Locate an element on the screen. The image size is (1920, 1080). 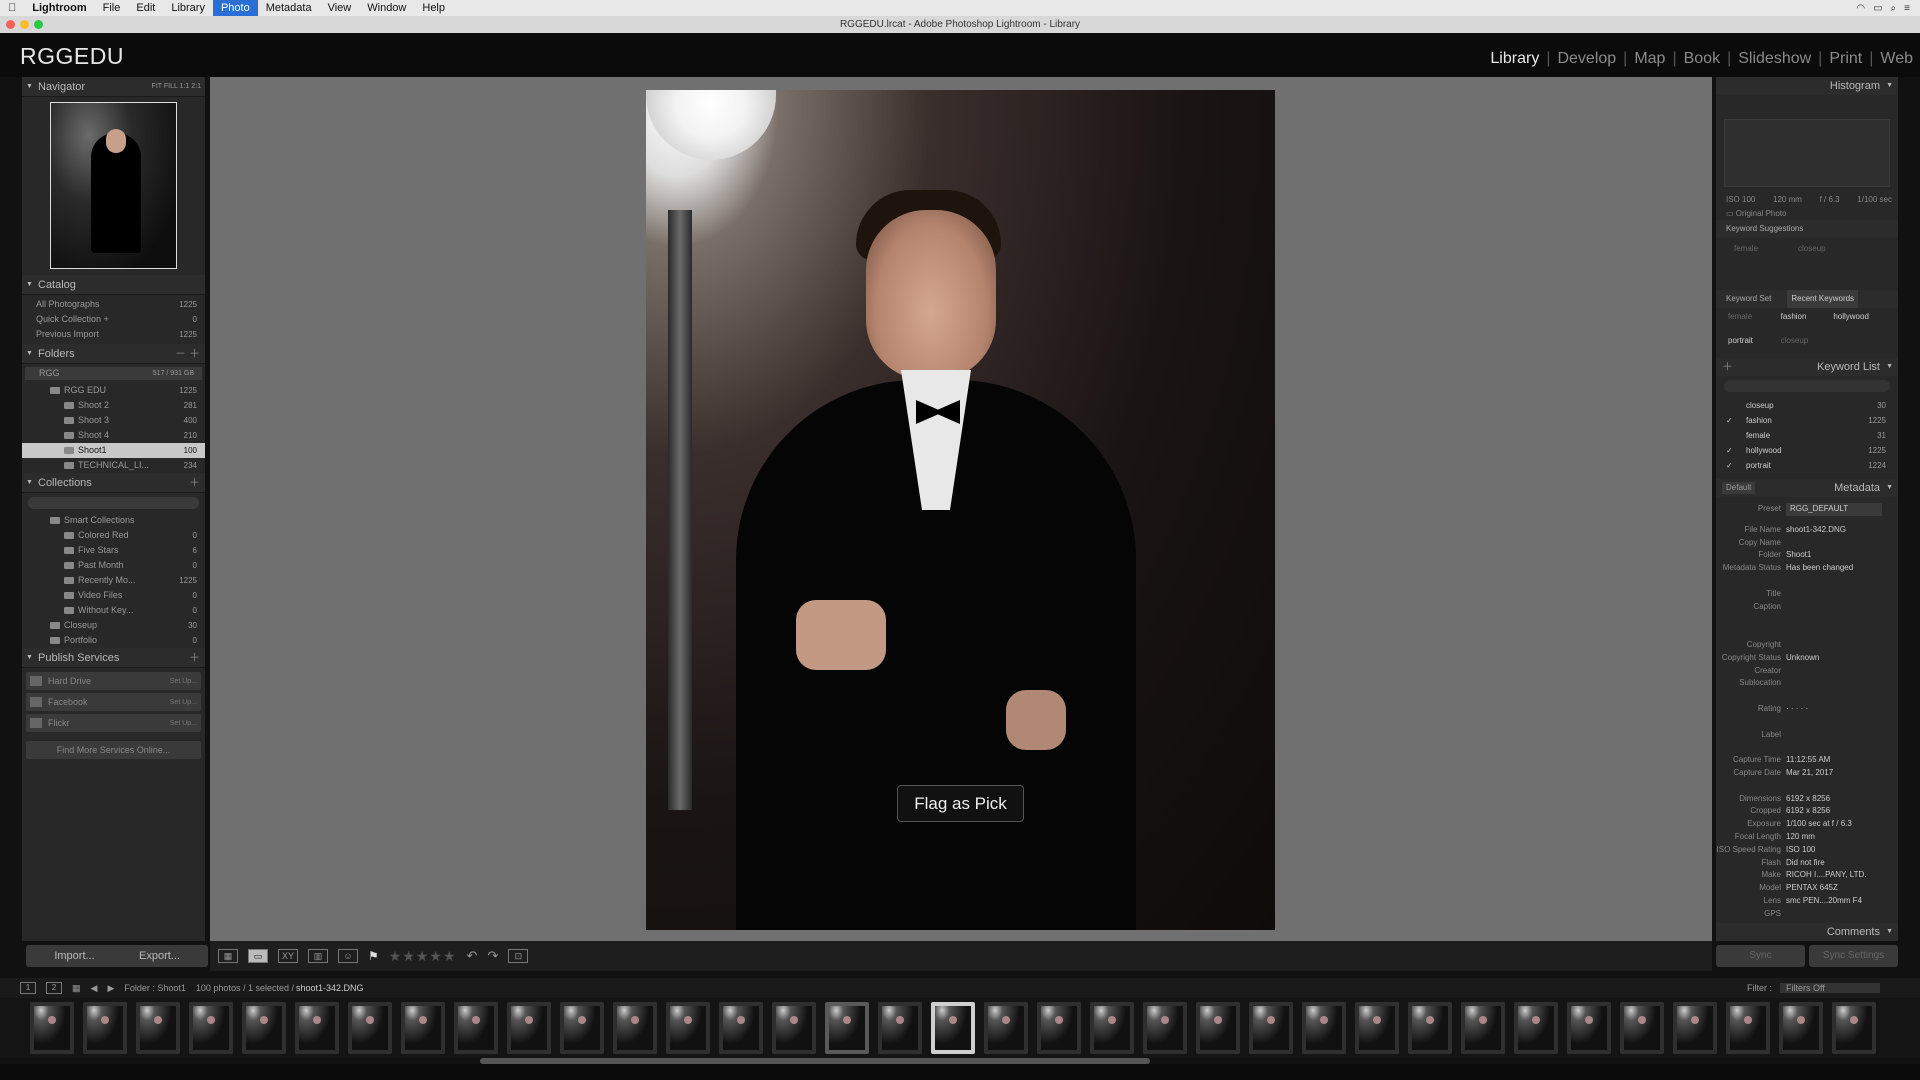
back-arrow-icon: ◀ is located at coordinates (94, 988).